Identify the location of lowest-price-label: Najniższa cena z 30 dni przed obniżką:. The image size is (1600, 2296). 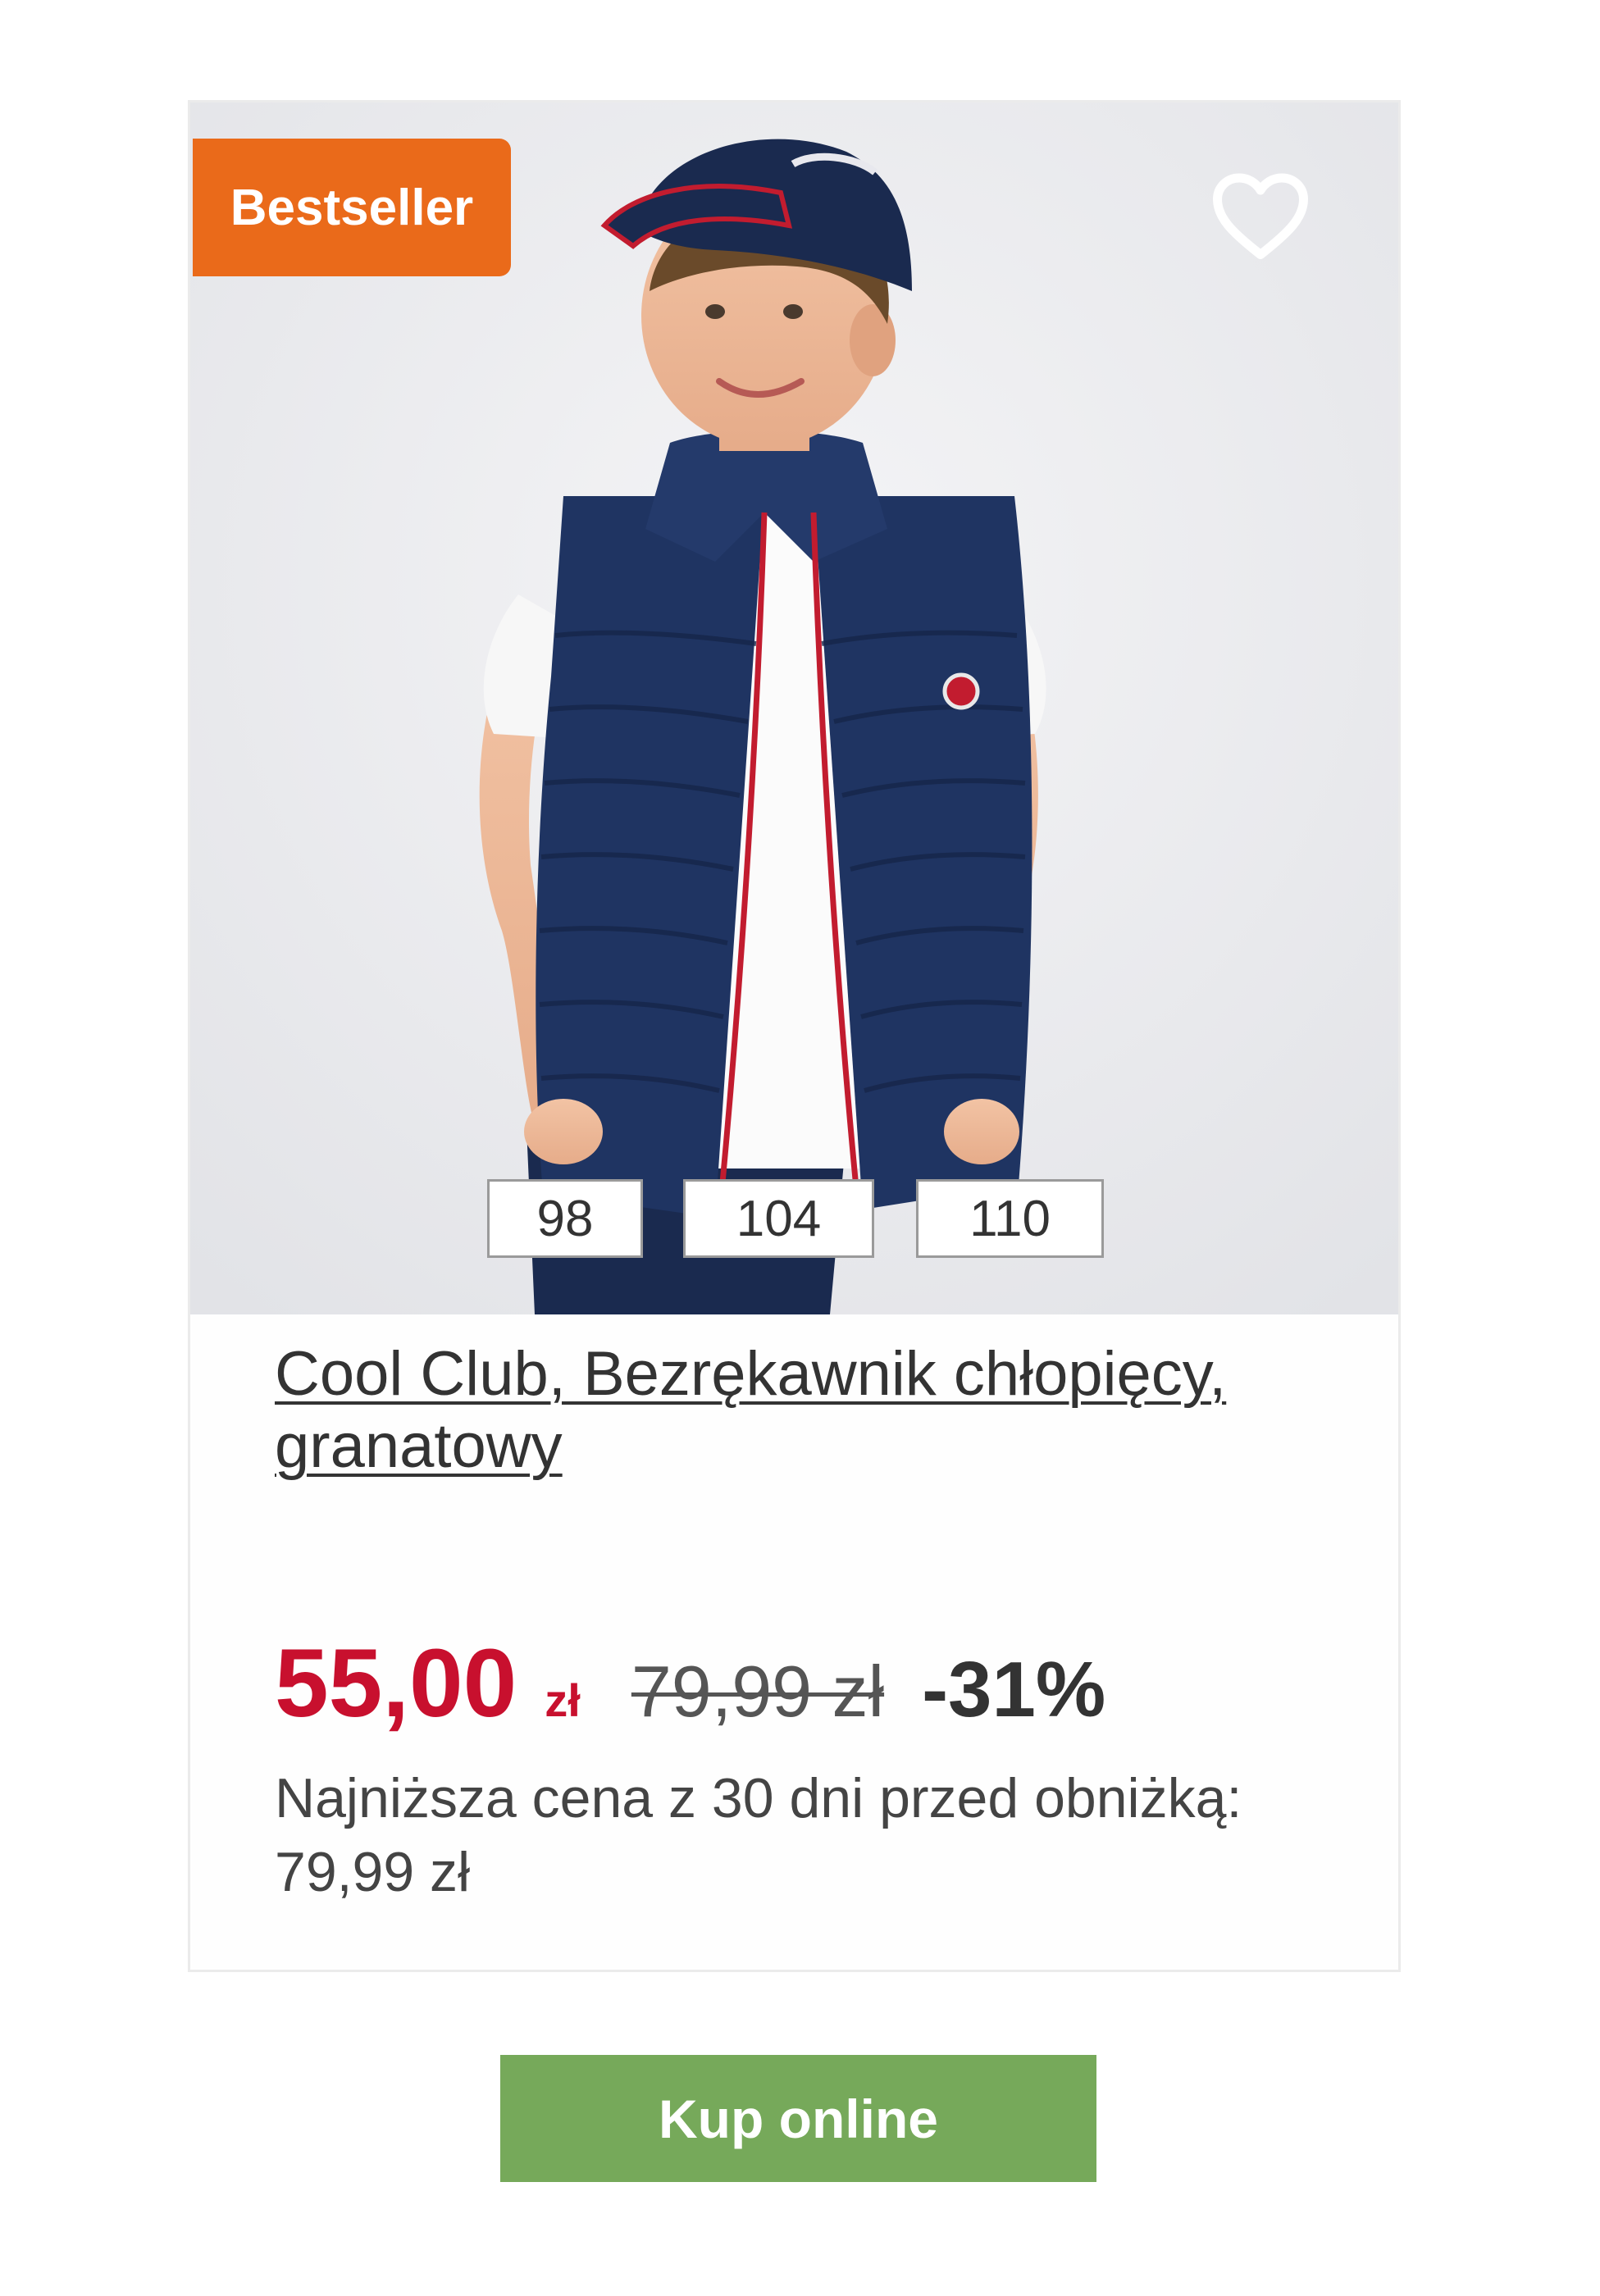
(759, 1798).